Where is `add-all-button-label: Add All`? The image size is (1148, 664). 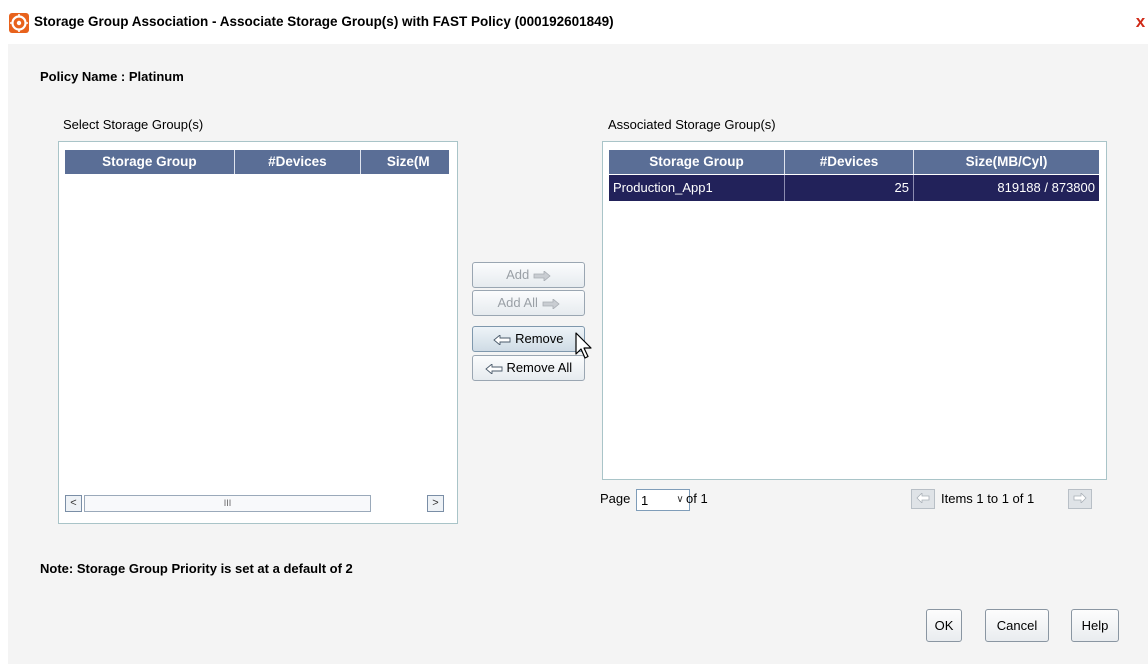
add-all-button-label: Add All is located at coordinates (517, 302).